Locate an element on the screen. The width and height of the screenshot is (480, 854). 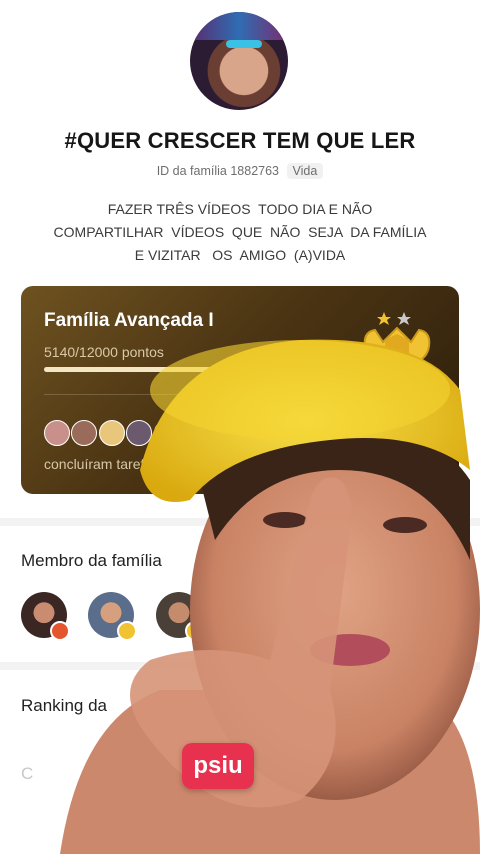
chevron-right-icon: › is located at coordinates (449, 706).